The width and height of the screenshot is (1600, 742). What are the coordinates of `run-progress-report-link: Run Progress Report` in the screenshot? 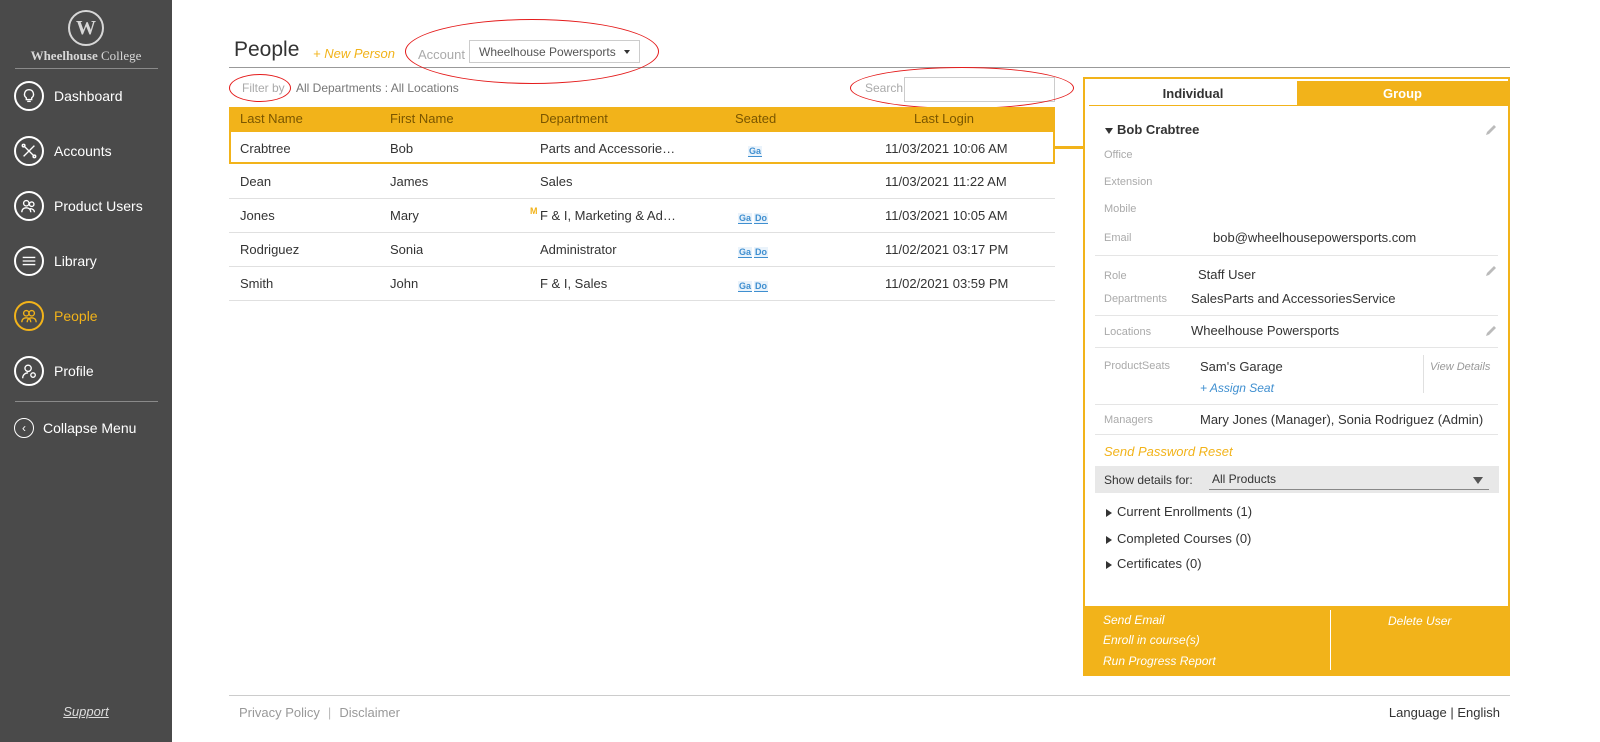 It's located at (1159, 661).